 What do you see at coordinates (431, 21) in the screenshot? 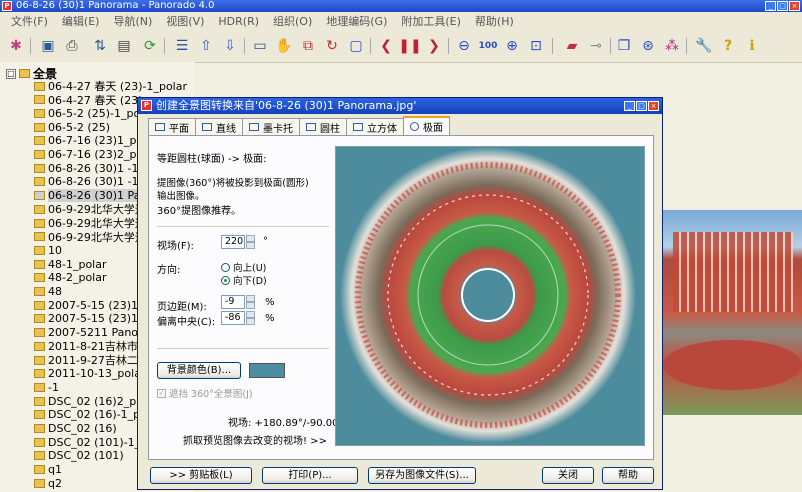
I see `menu-tools: 附加工具(E)` at bounding box center [431, 21].